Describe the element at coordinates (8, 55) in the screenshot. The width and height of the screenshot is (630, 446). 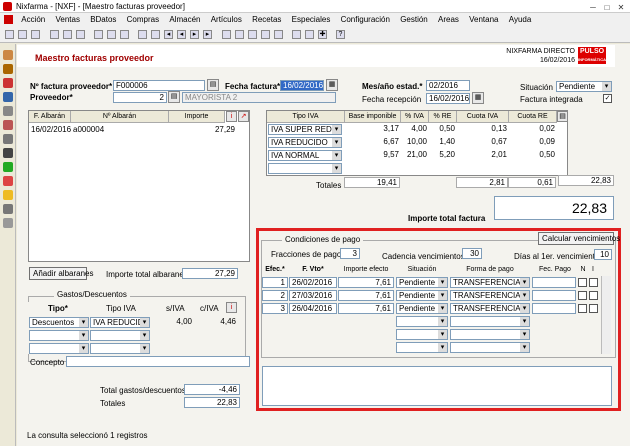
I see `sidebar-home-icon` at that location.